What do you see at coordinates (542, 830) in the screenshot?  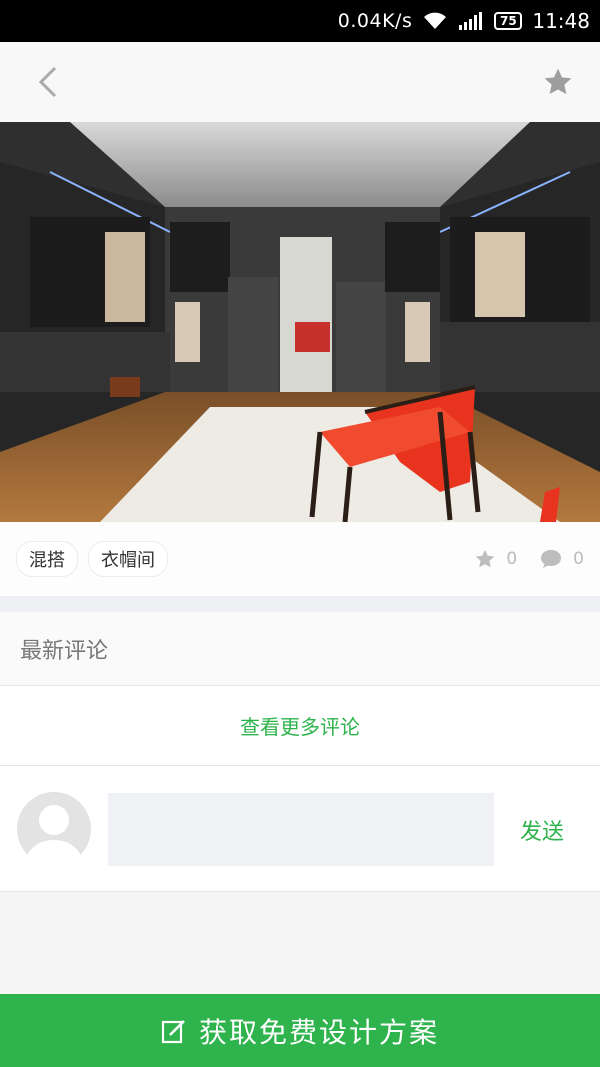 I see `send-button: 发送` at bounding box center [542, 830].